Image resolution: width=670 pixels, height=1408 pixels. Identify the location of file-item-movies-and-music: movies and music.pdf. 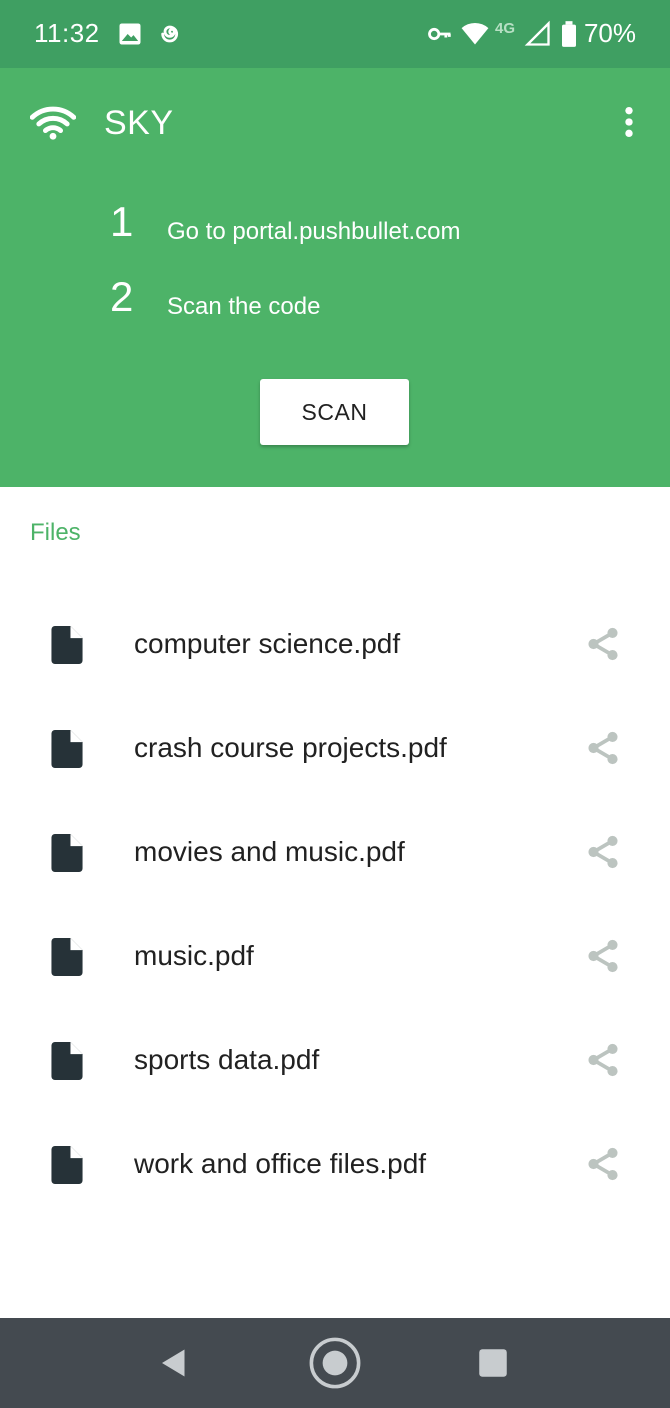
(335, 850).